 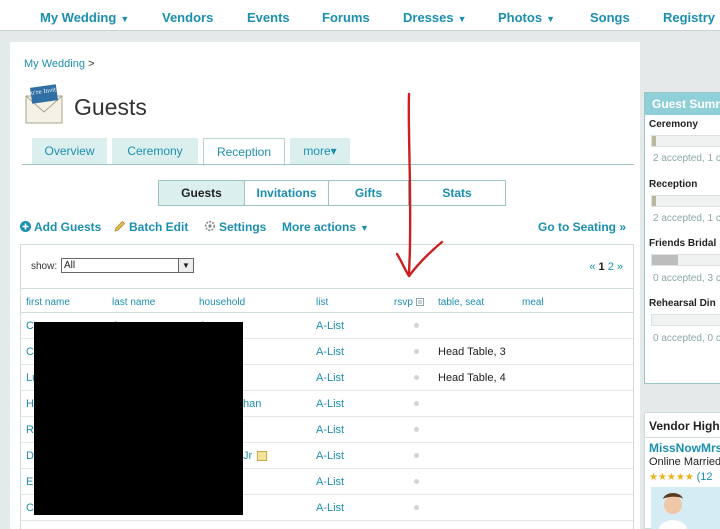 I want to click on vendor-subtitle: Online Married, so click(x=684, y=462).